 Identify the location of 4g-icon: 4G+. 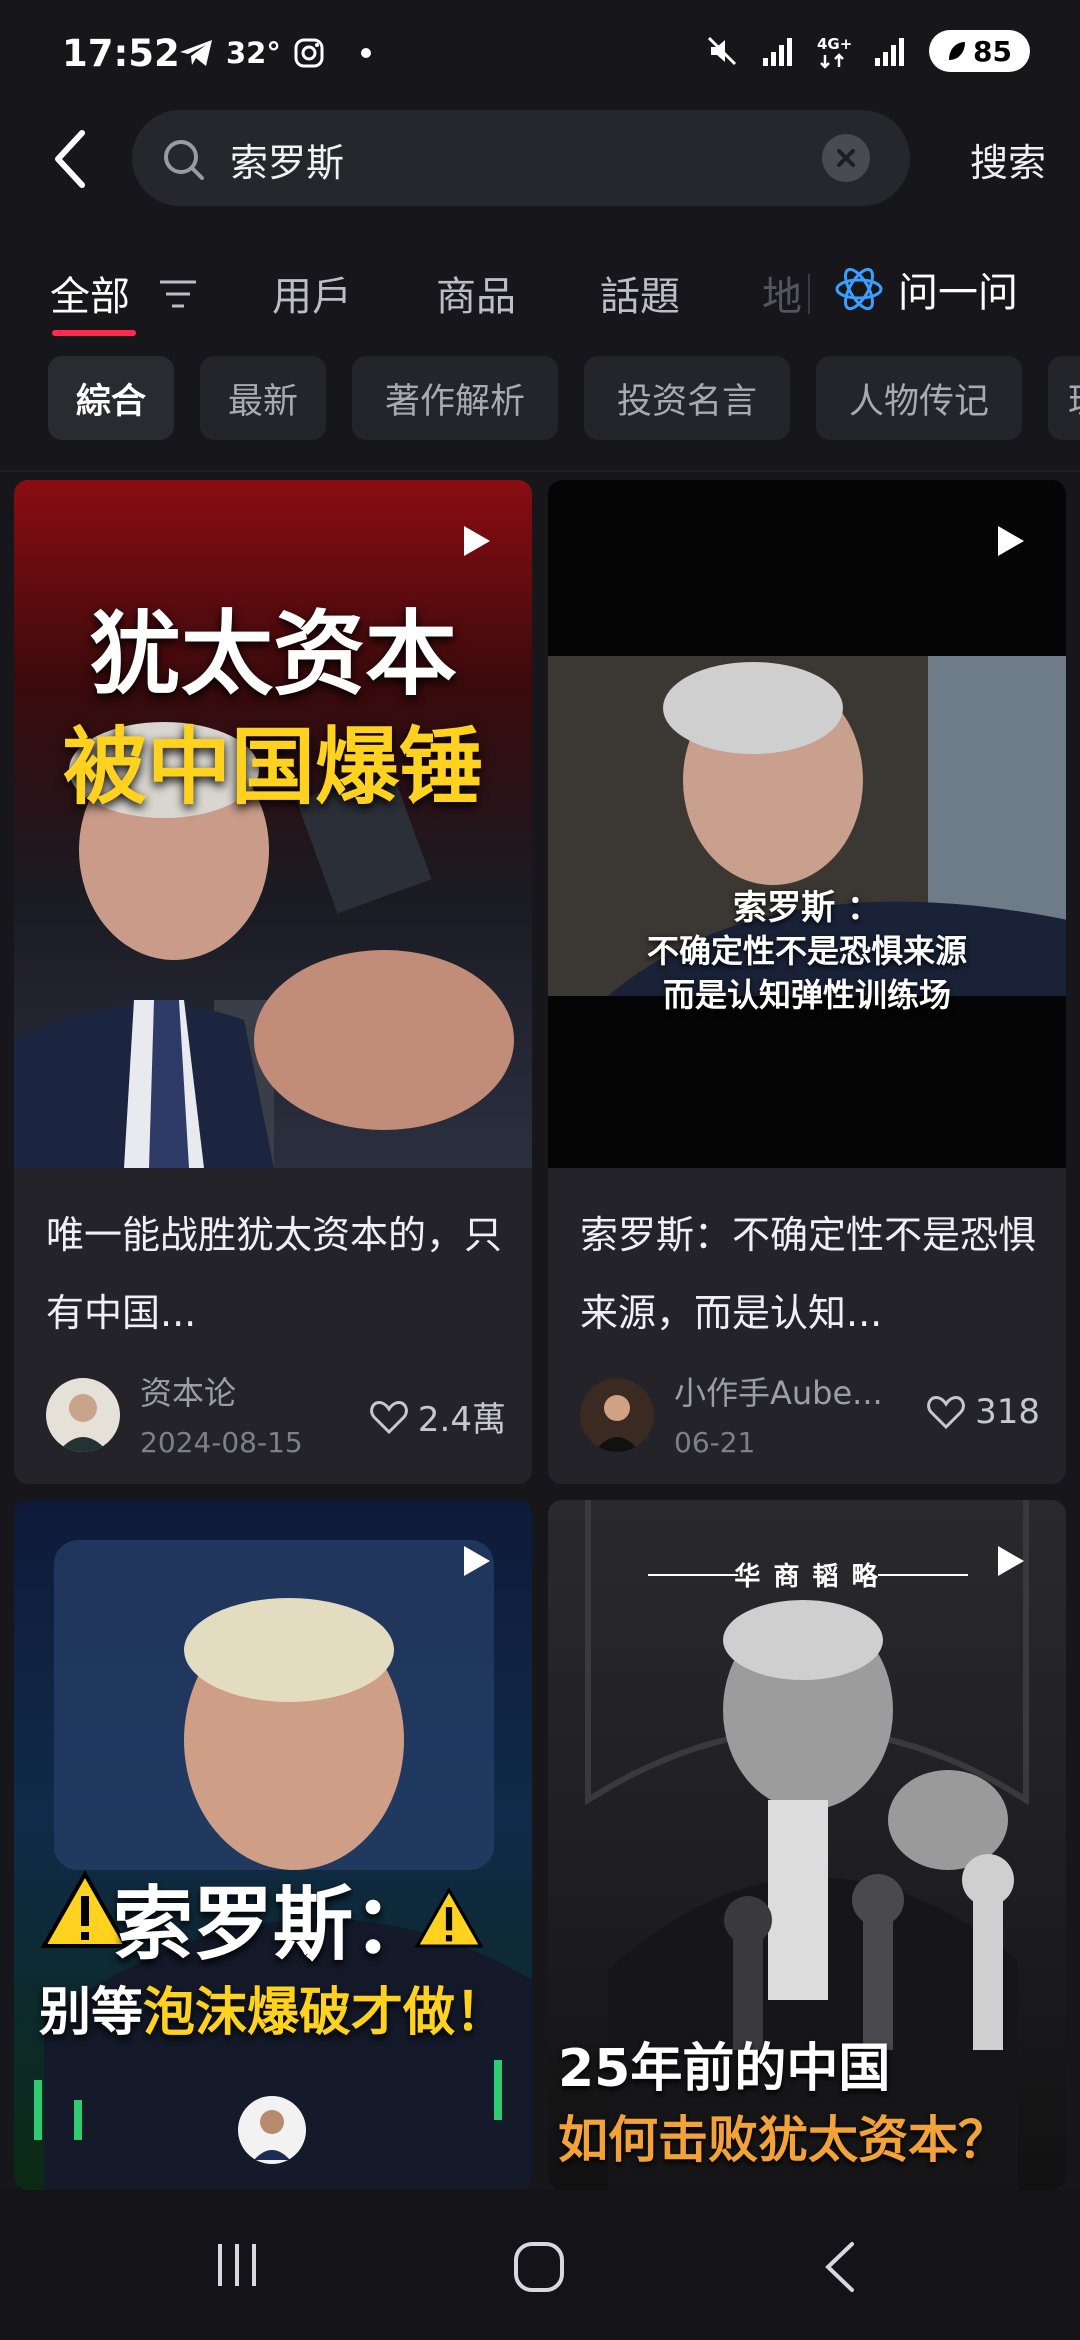
(834, 52).